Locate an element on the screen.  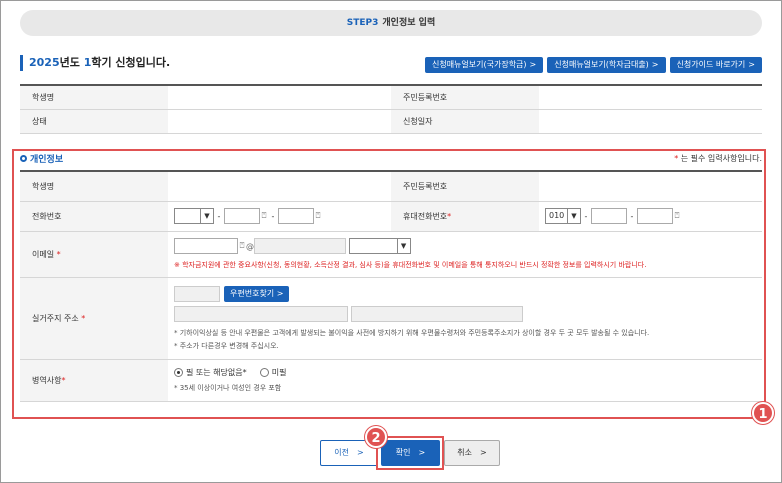
required-note: * 는 필수 입력사항입니다. is located at coordinates (718, 158).